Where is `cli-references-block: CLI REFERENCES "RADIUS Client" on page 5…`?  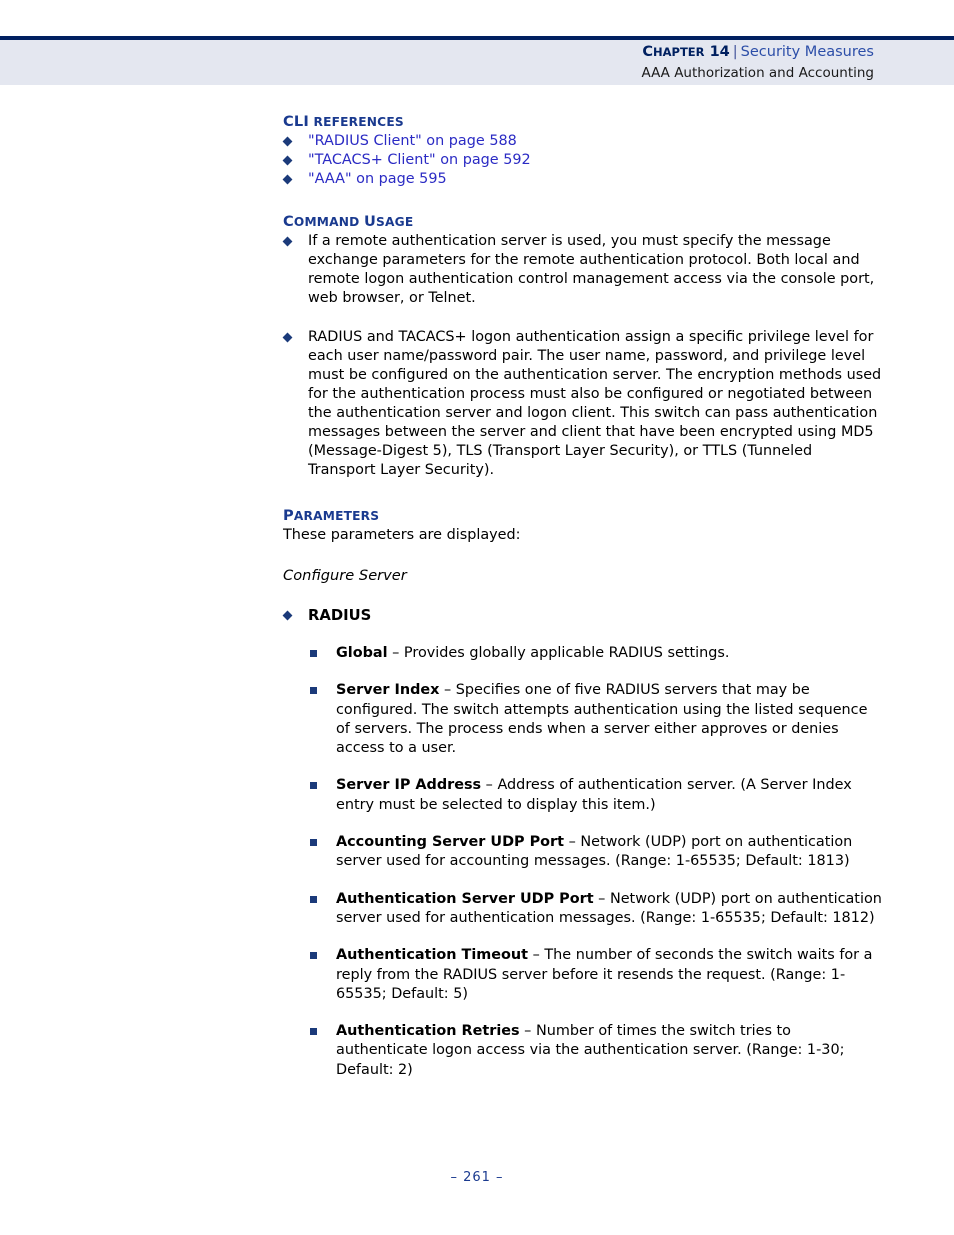
cli-references-block: CLI REFERENCES "RADIUS Client" on page 5… is located at coordinates (582, 151).